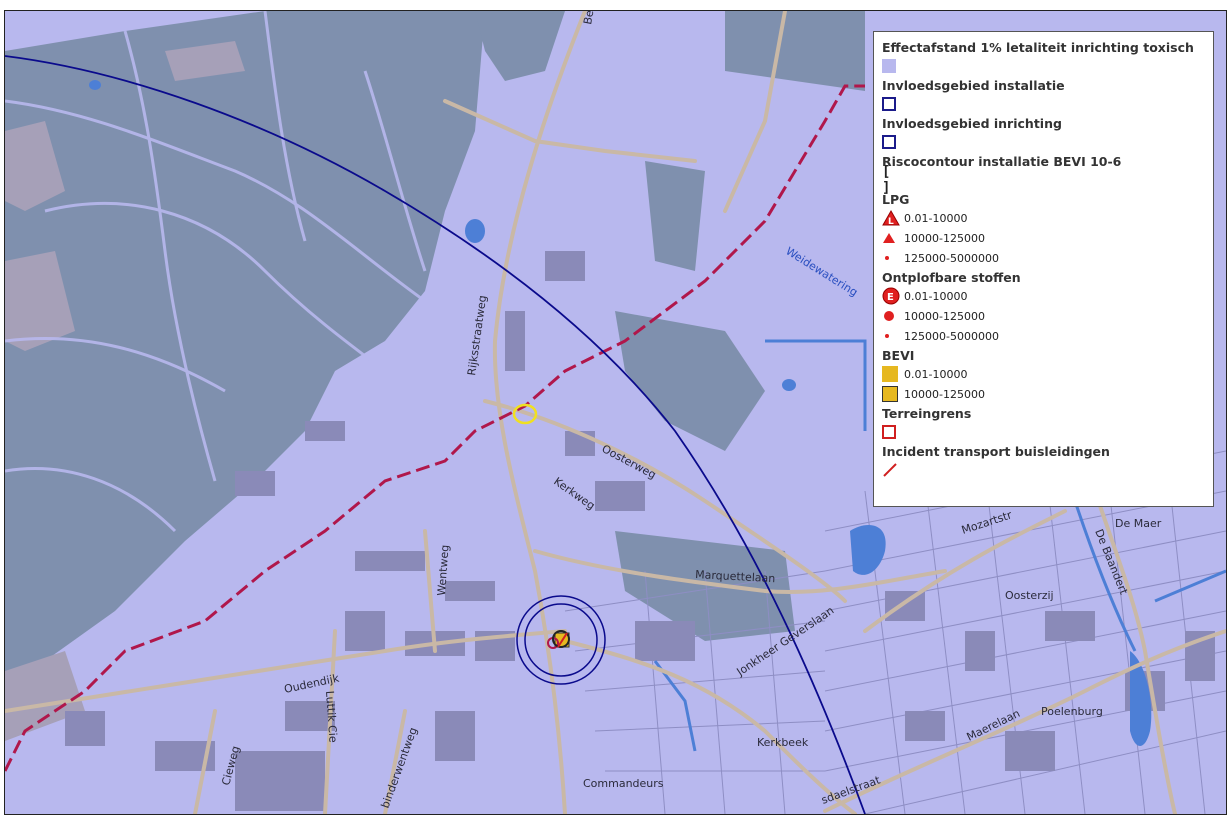 The width and height of the screenshot is (1230, 816). Describe the element at coordinates (1138, 523) in the screenshot. I see `label-de-maer: De Maer` at that location.